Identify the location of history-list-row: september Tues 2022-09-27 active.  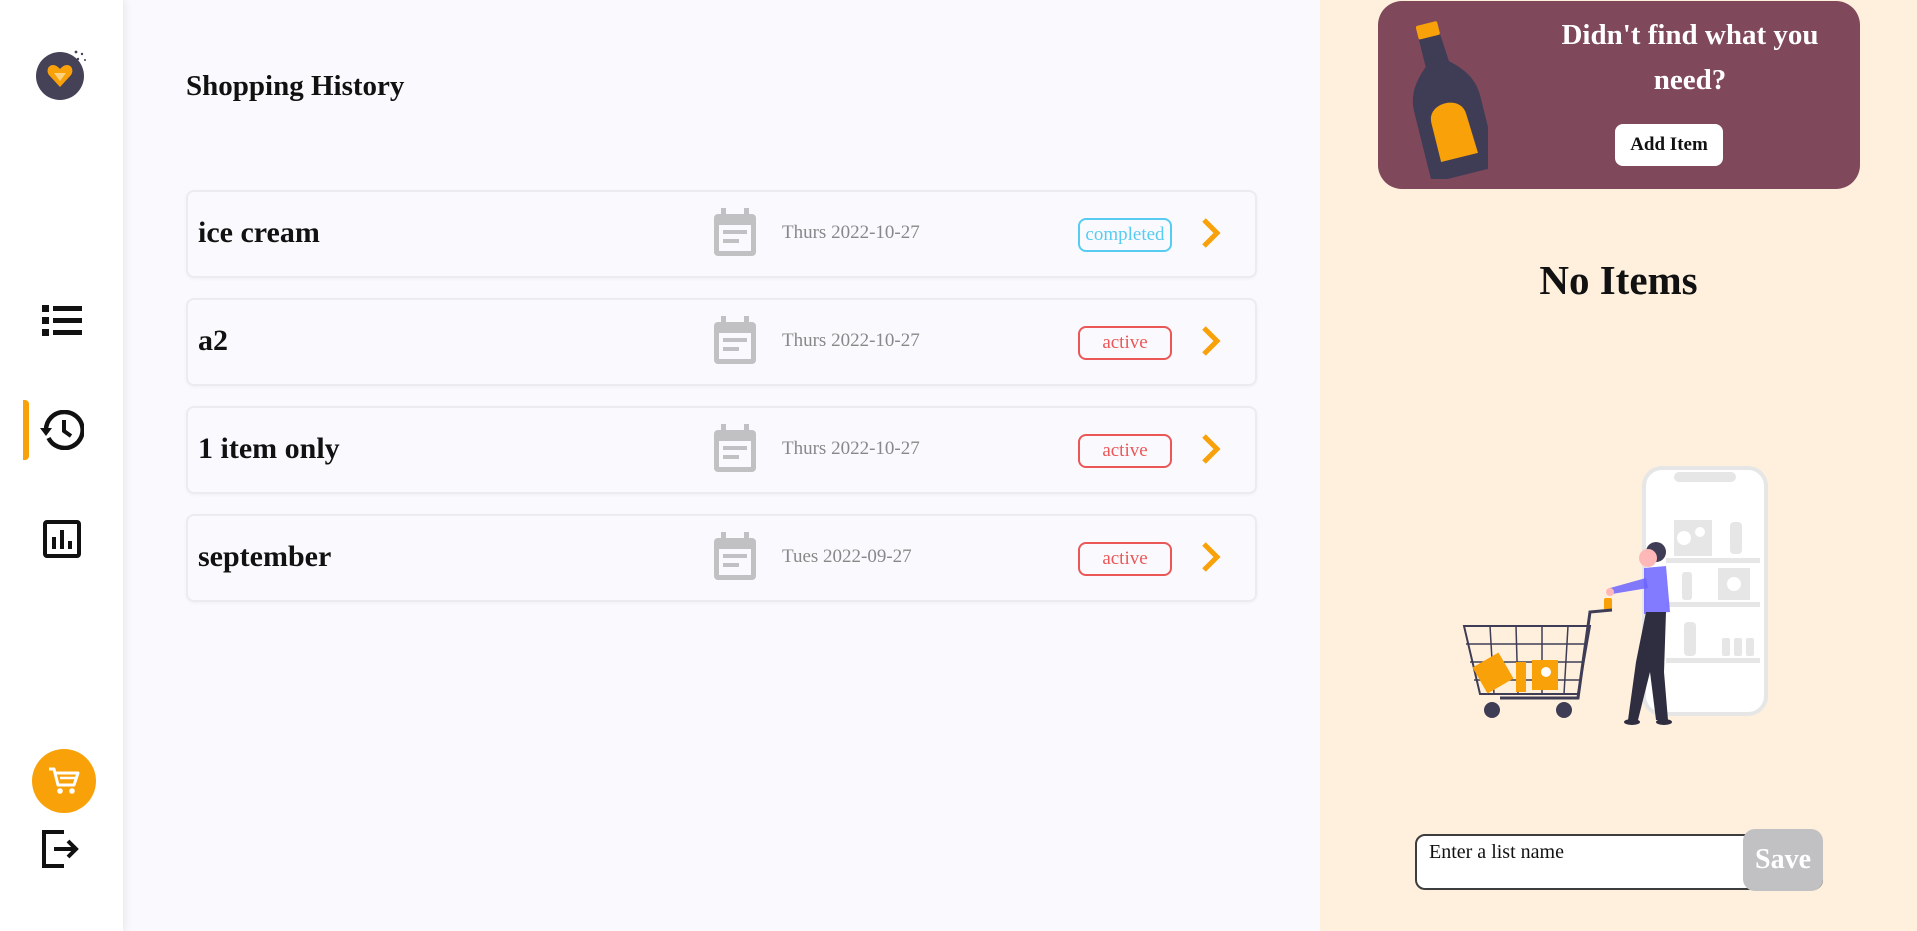
(721, 558).